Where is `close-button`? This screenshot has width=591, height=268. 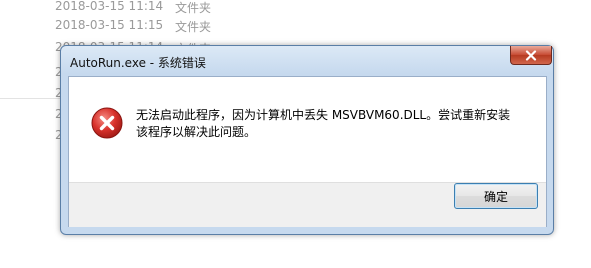 close-button is located at coordinates (531, 55).